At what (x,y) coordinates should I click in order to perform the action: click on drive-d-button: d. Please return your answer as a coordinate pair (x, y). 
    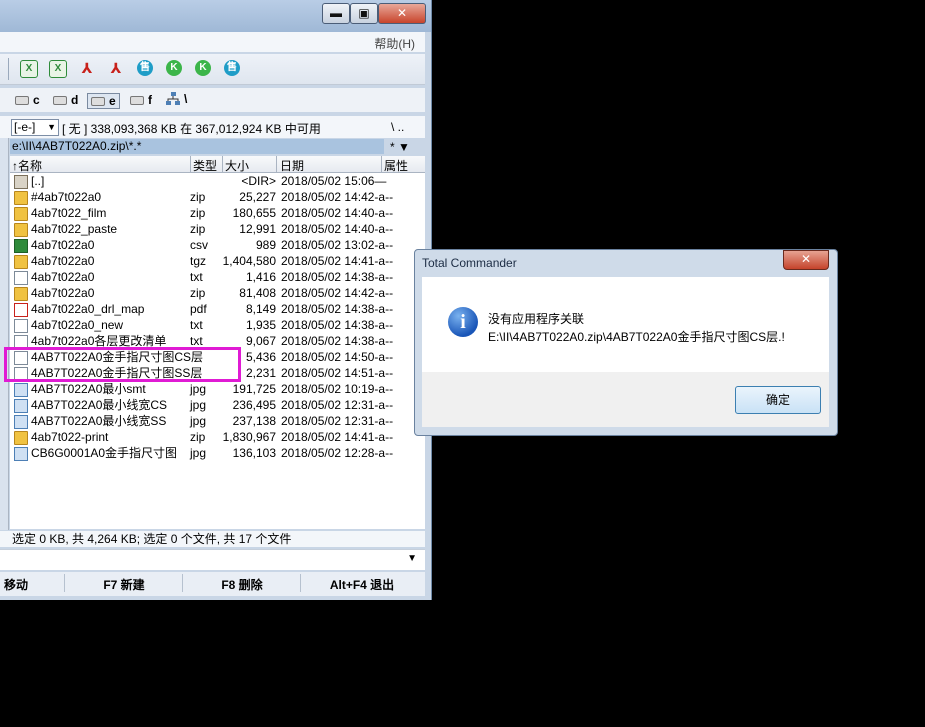
    Looking at the image, I should click on (65, 100).